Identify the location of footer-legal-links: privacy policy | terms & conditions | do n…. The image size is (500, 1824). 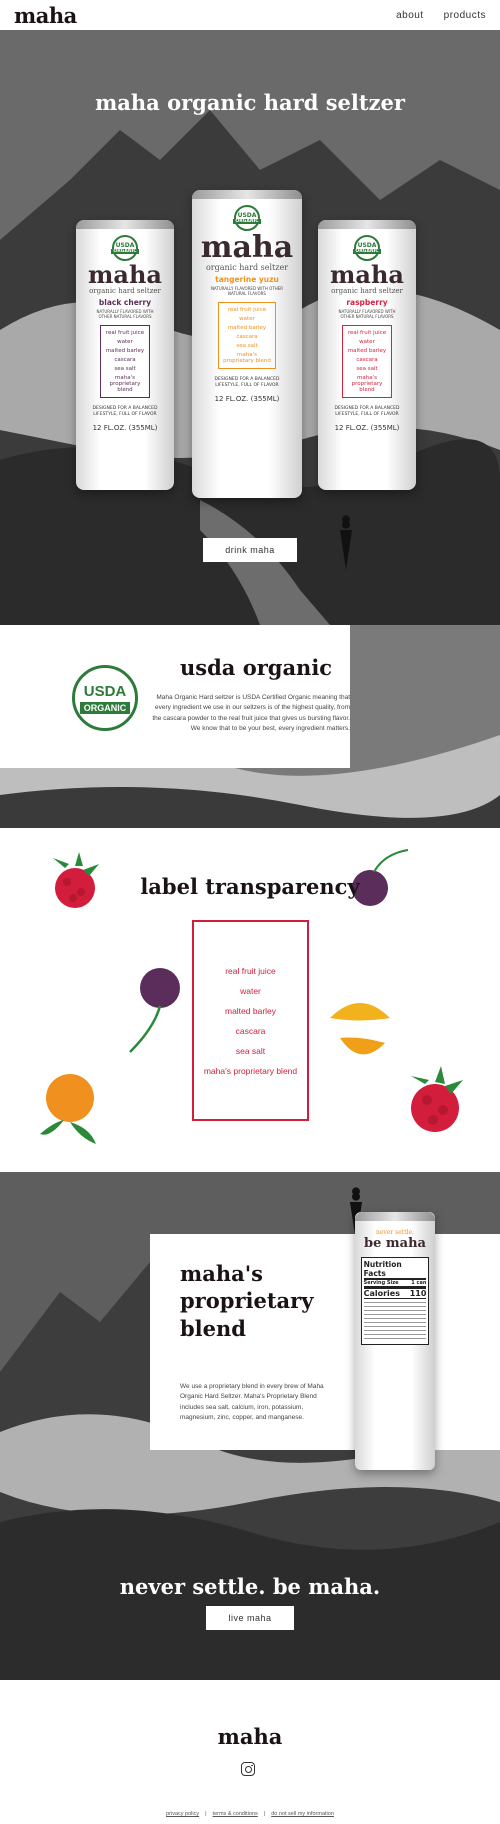
(250, 1814).